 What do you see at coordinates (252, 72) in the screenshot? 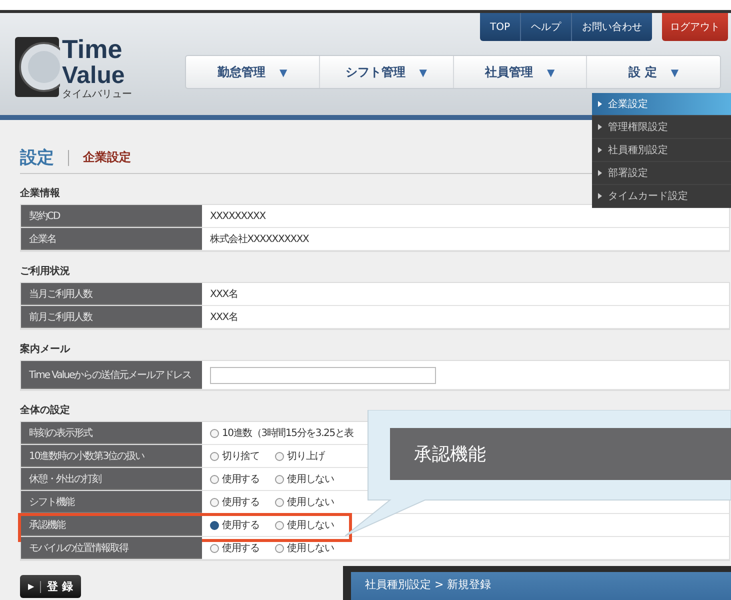
I see `nav-item: 勤怠管理 ▼` at bounding box center [252, 72].